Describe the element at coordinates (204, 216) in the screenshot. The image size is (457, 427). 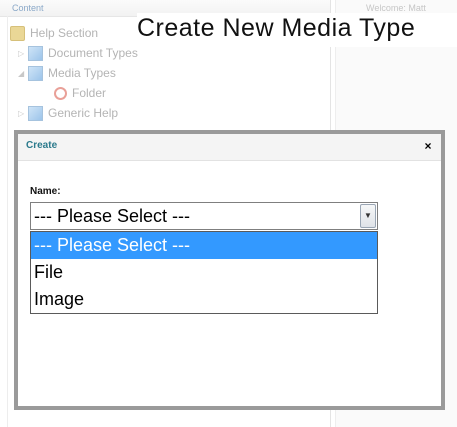
I see `media-type-select: --- Please Select --- ▼` at that location.